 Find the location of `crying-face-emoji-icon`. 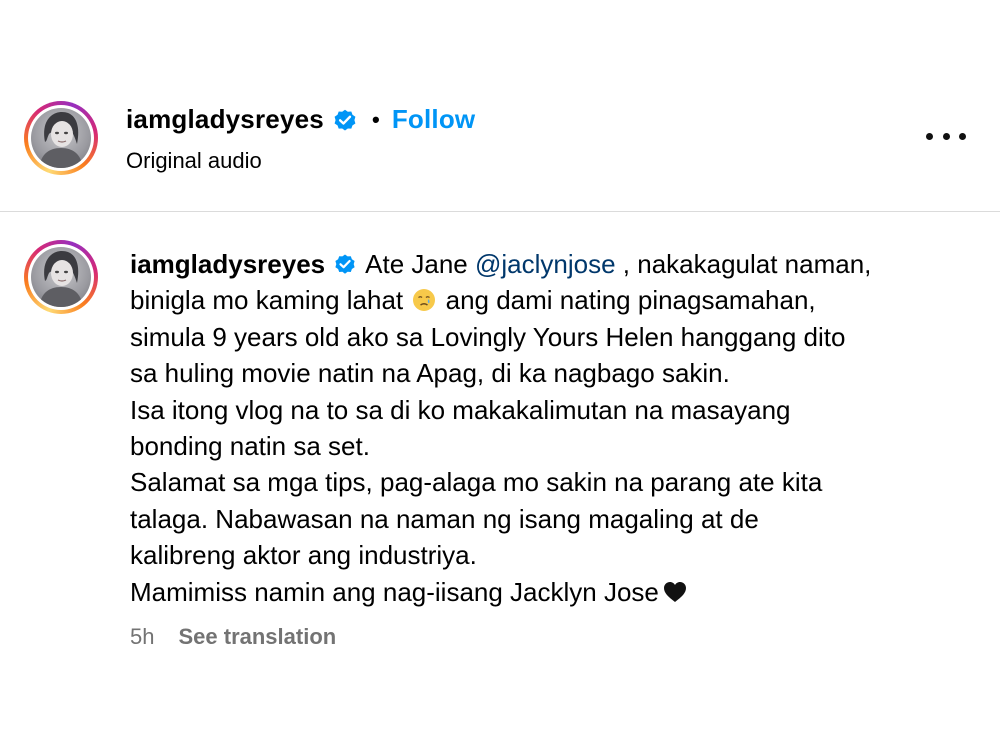

crying-face-emoji-icon is located at coordinates (424, 300).